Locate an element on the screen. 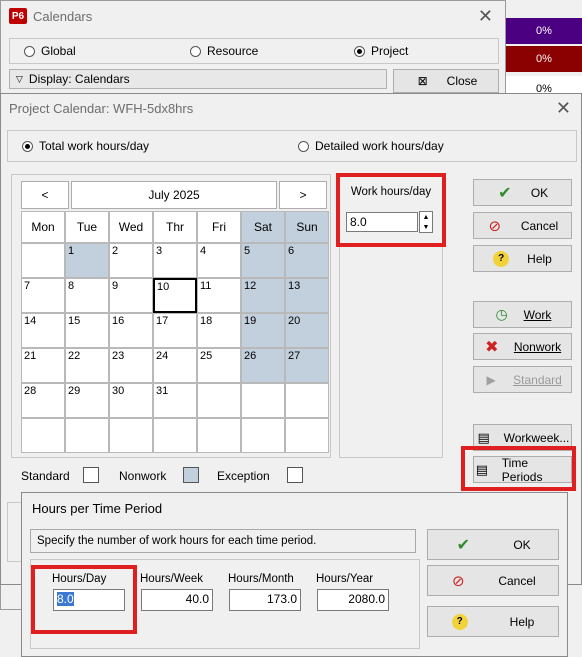 Image resolution: width=582 pixels, height=657 pixels. next-month-button: > is located at coordinates (303, 195).